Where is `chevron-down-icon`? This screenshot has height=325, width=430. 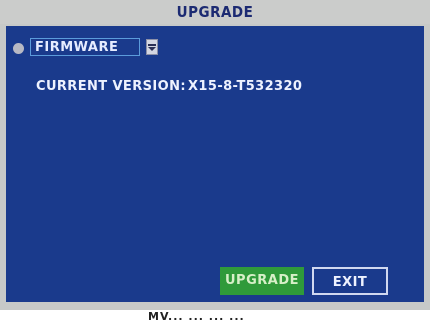
chevron-down-icon is located at coordinates (152, 47).